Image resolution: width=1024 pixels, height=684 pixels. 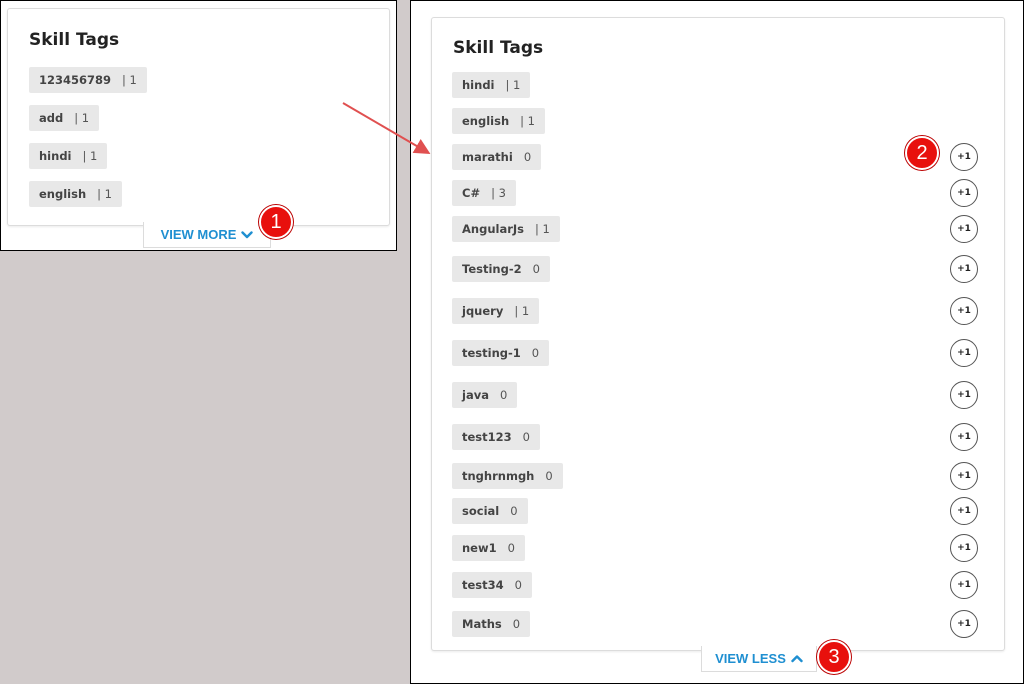 I want to click on skill-tag: C# | 3, so click(x=484, y=193).